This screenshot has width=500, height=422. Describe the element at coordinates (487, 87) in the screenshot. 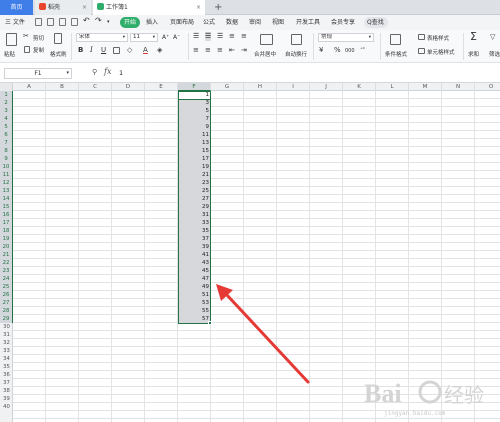

I see `column-header-o: O` at that location.